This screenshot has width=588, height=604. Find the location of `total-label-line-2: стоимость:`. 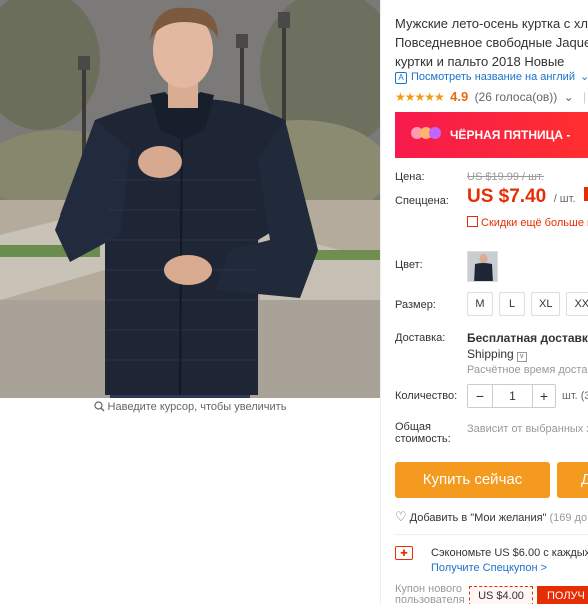

total-label-line-2: стоимость: is located at coordinates (423, 439).